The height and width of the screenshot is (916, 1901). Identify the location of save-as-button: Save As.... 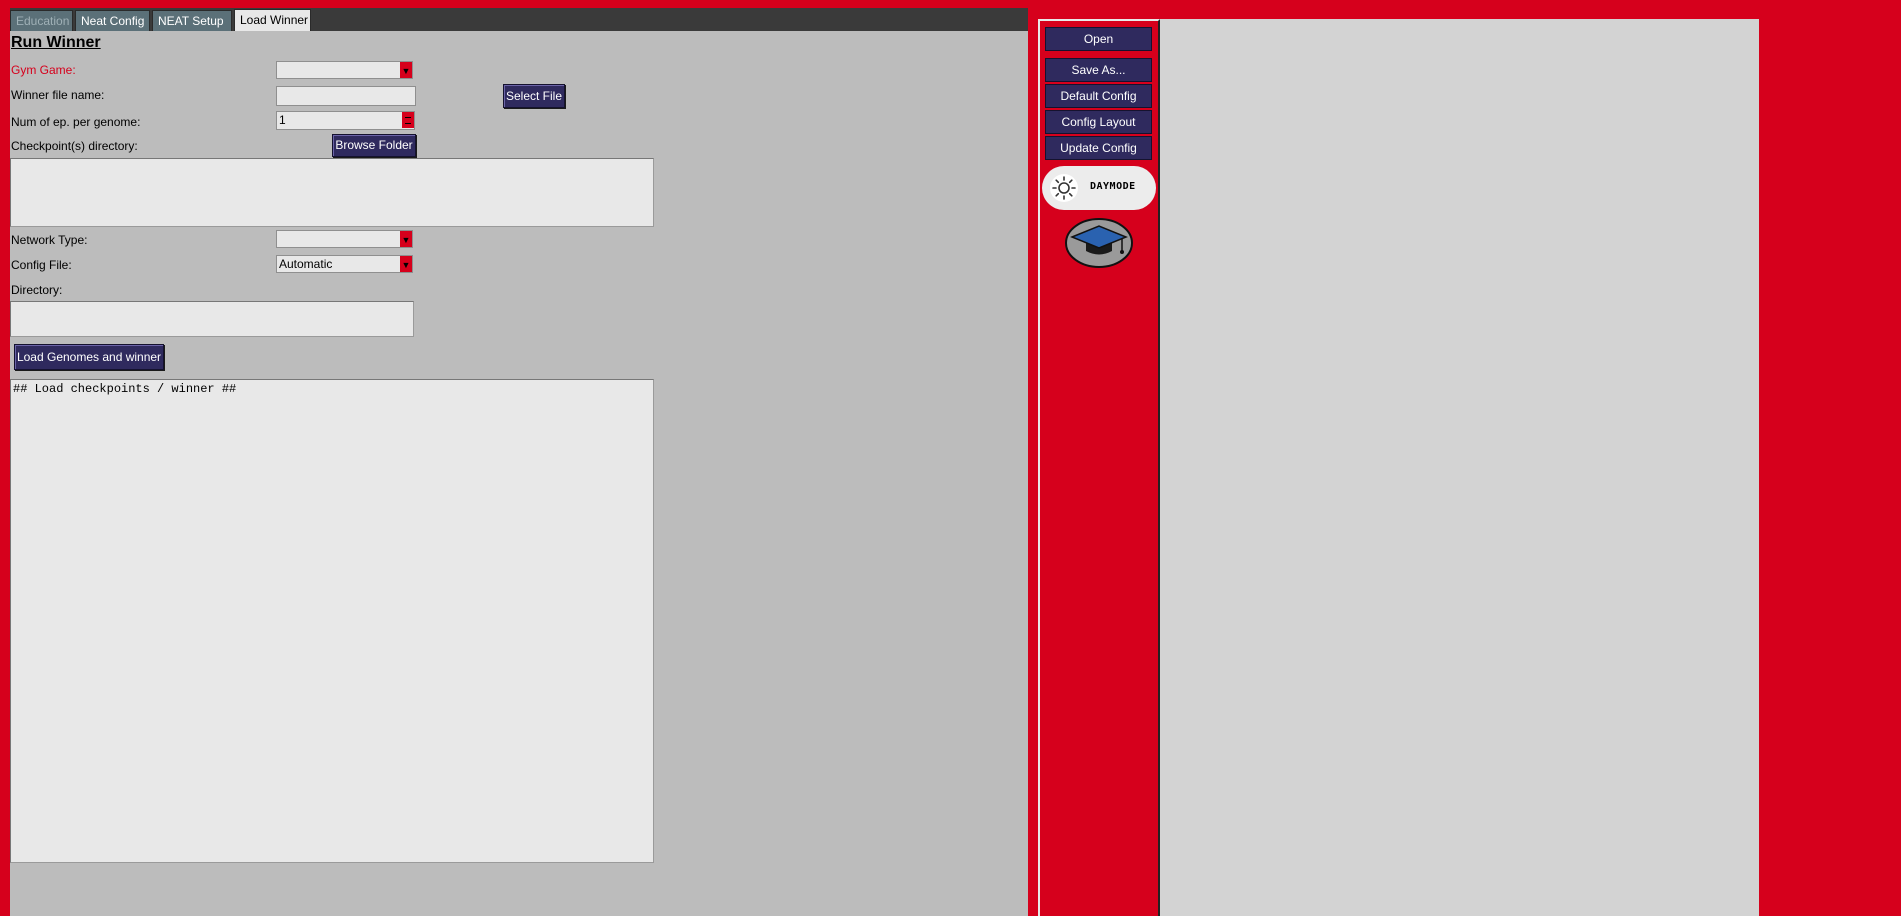
(1098, 70).